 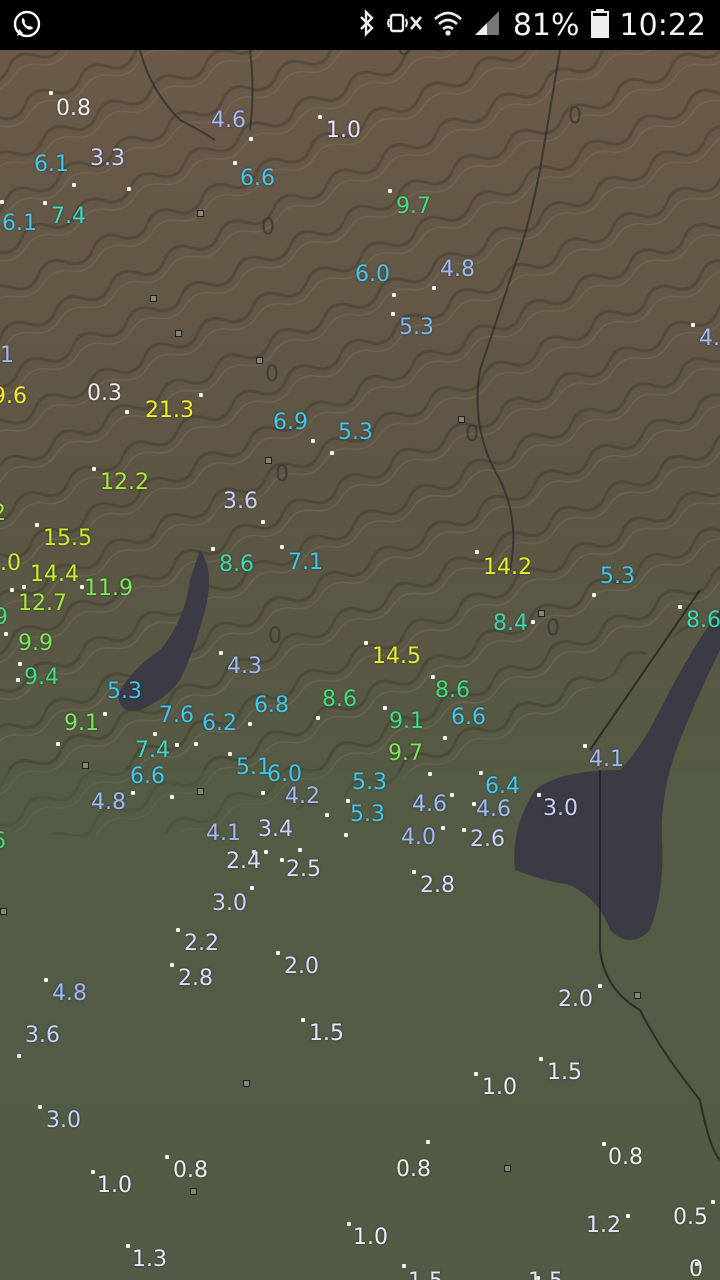 I want to click on status-bar: 81% 10:22, so click(x=360, y=25).